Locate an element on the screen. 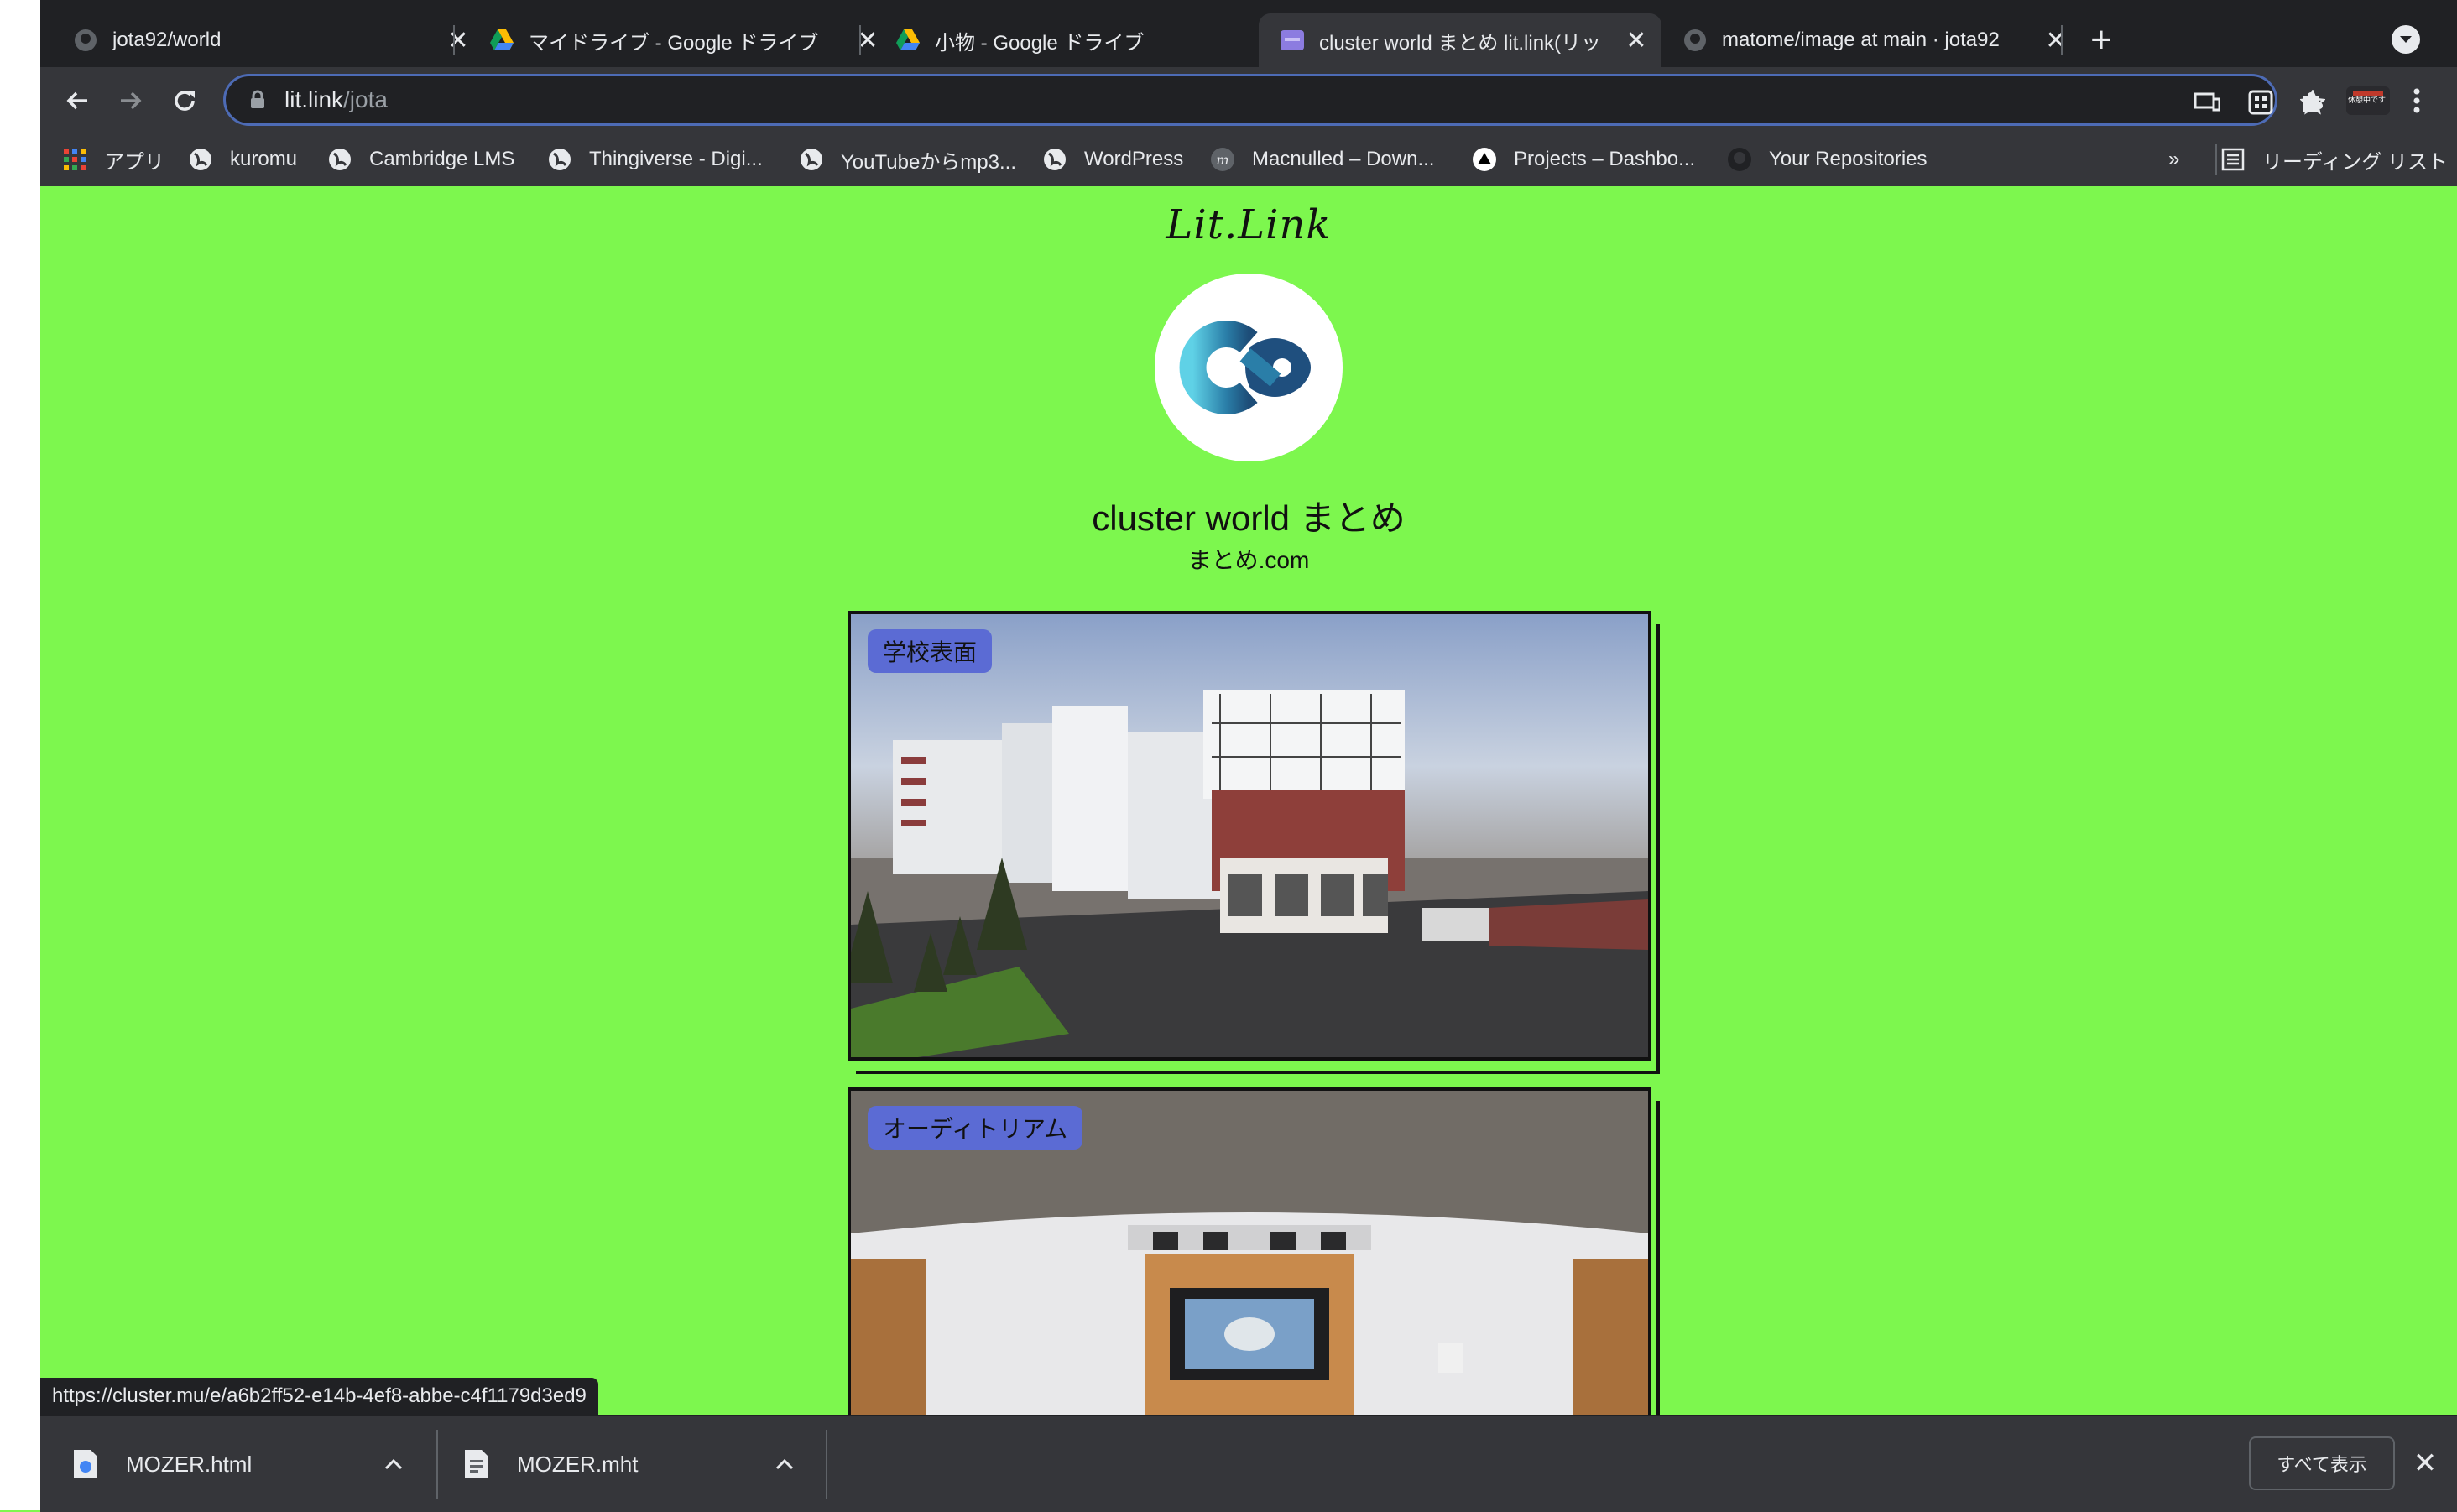 The height and width of the screenshot is (1512, 2457). download-item-html: MOZER.html is located at coordinates (163, 1464).